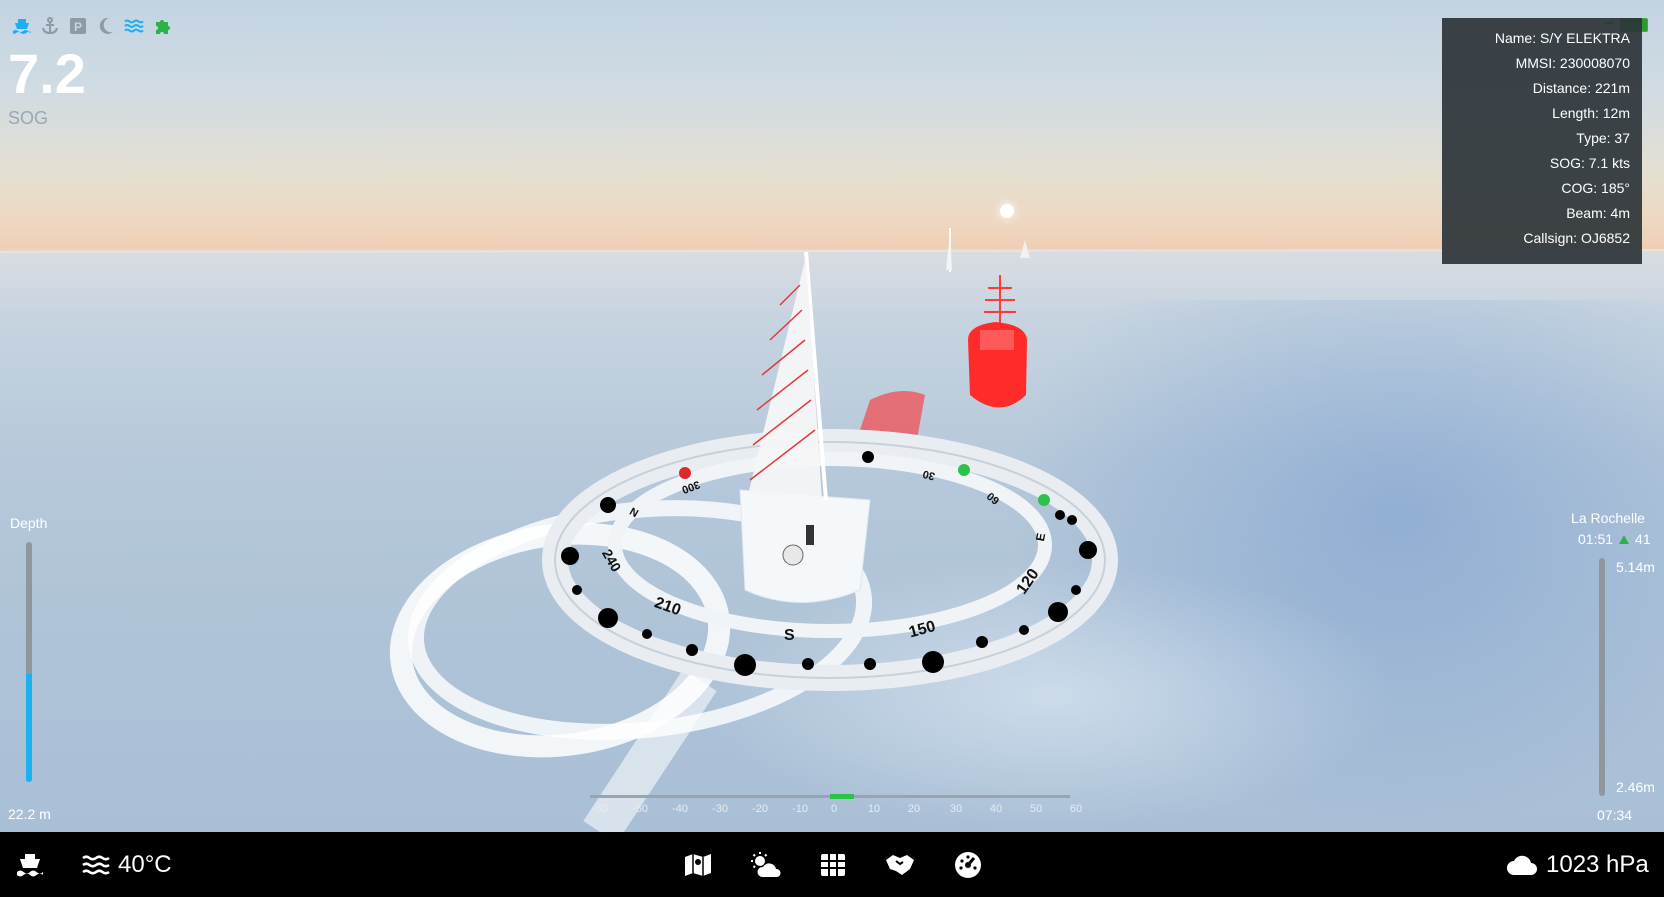  What do you see at coordinates (28, 118) in the screenshot?
I see `sog-label: SOG` at bounding box center [28, 118].